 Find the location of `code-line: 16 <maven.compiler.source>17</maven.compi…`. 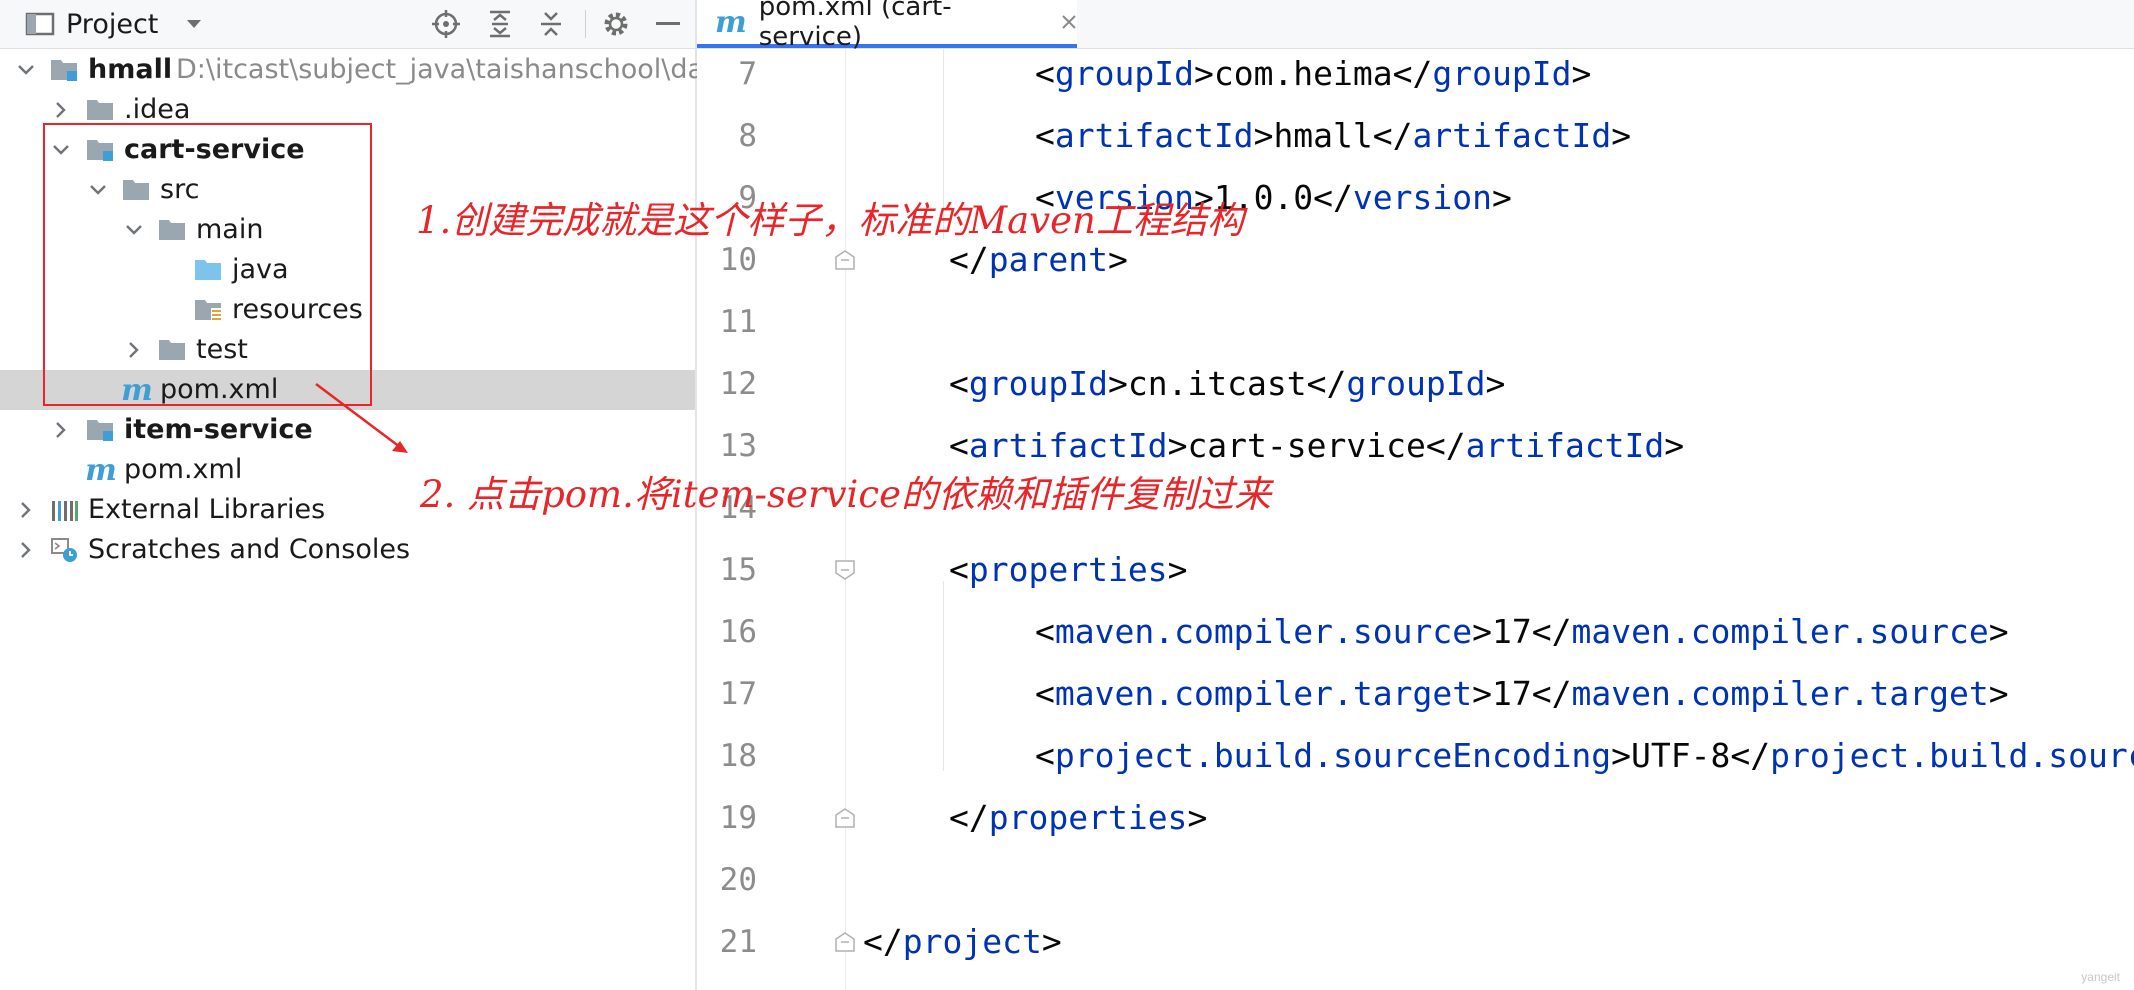

code-line: 16 <maven.compiler.source>17</maven.compi… is located at coordinates (1415, 632).